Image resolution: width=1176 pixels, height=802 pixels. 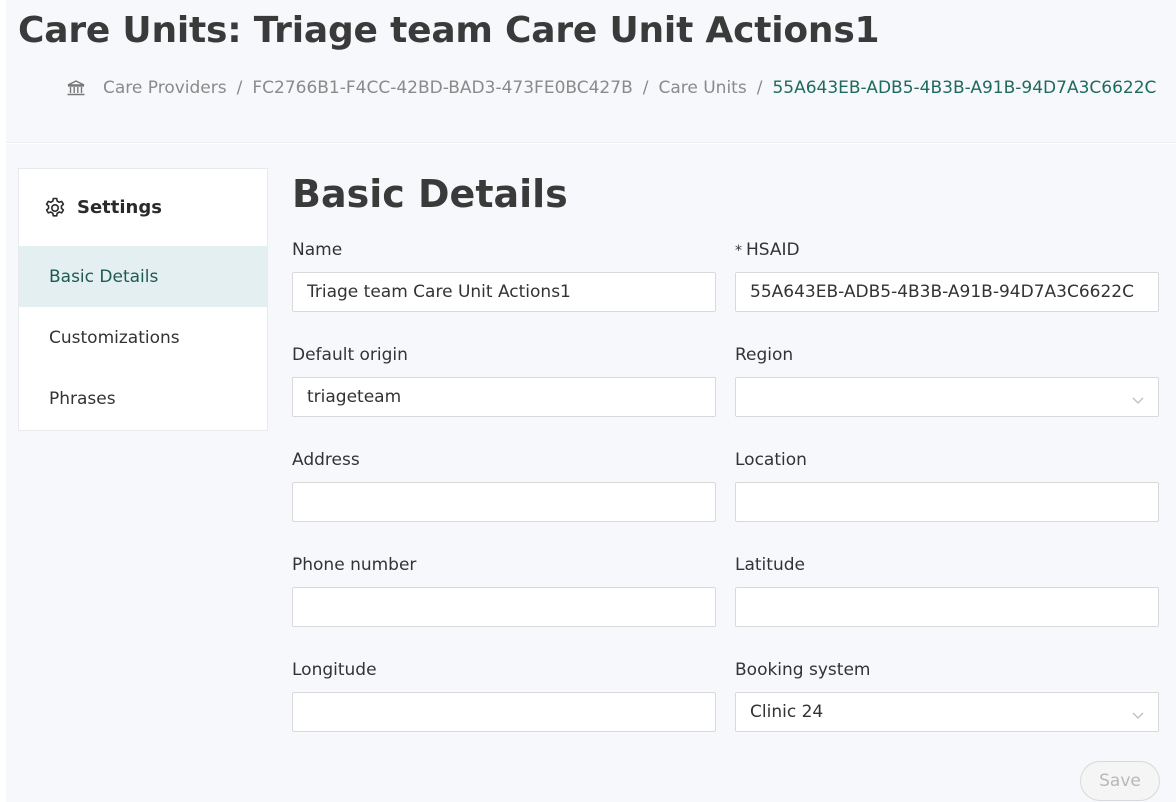 What do you see at coordinates (442, 88) in the screenshot?
I see `breadcrumb-care-provider-id: FC2766B1-F4CC-42BD-BAD3-473FE0BC427B` at bounding box center [442, 88].